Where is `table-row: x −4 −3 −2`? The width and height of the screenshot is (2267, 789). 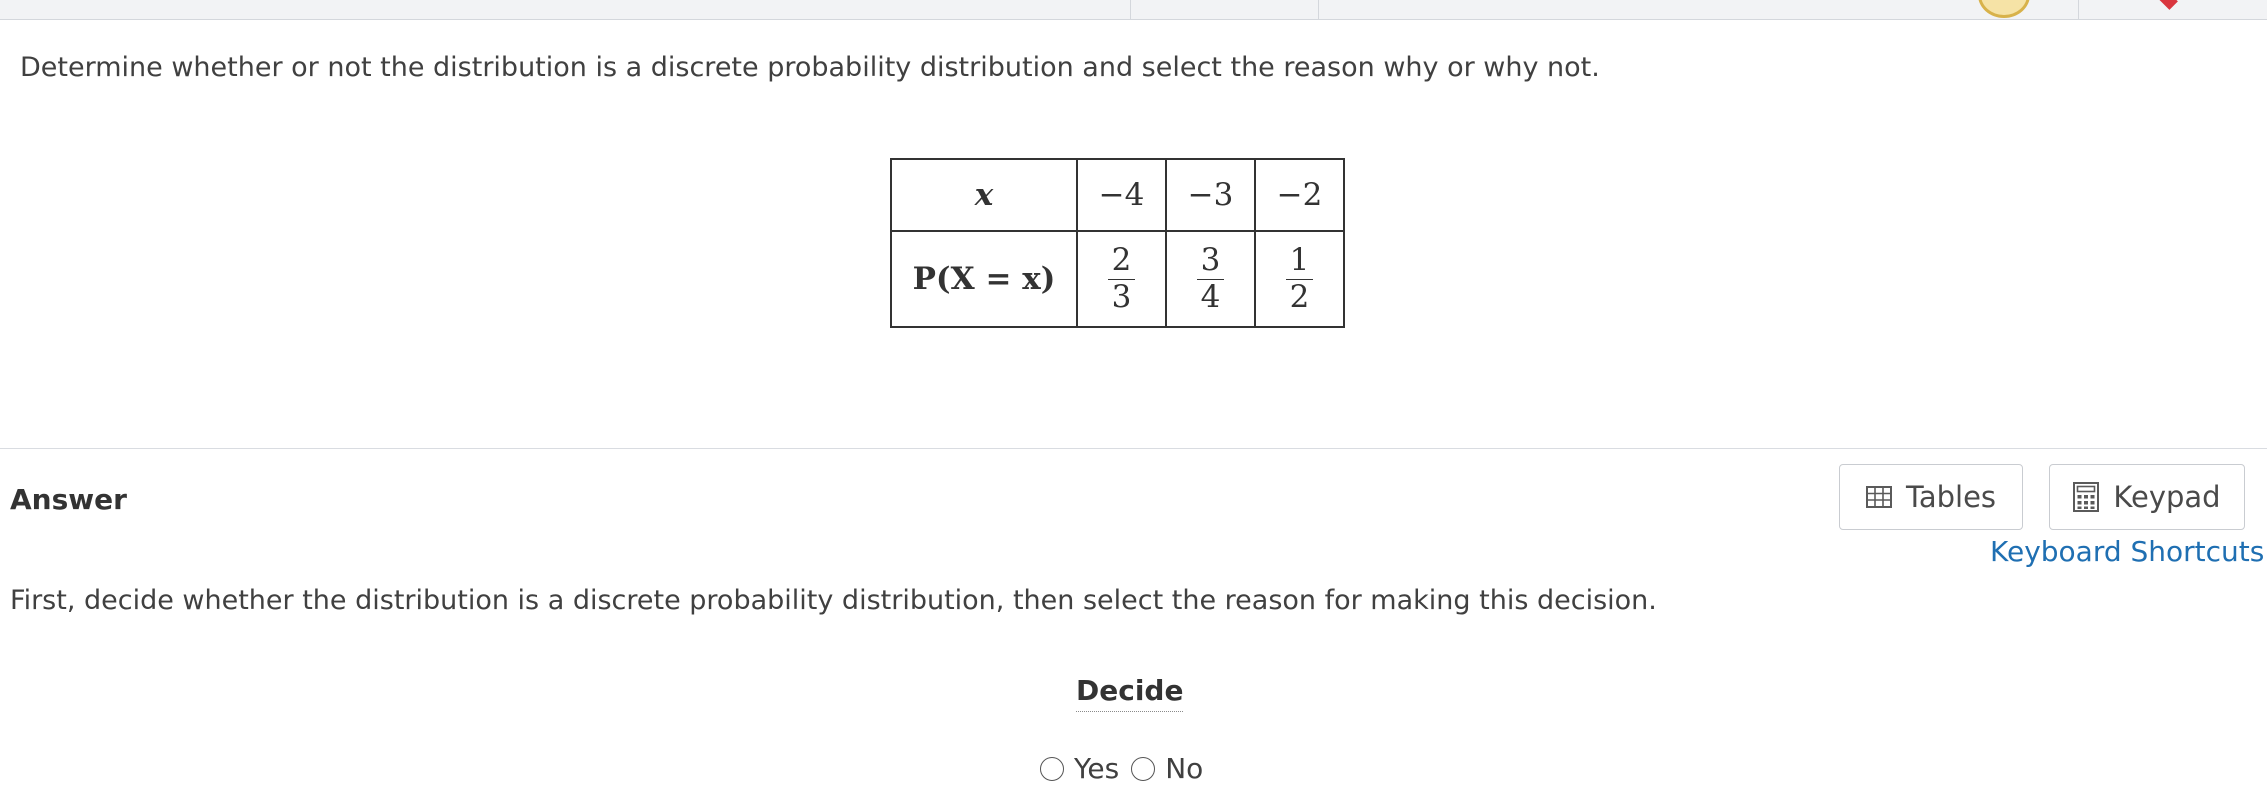
table-row: x −4 −3 −2 is located at coordinates (1117, 195).